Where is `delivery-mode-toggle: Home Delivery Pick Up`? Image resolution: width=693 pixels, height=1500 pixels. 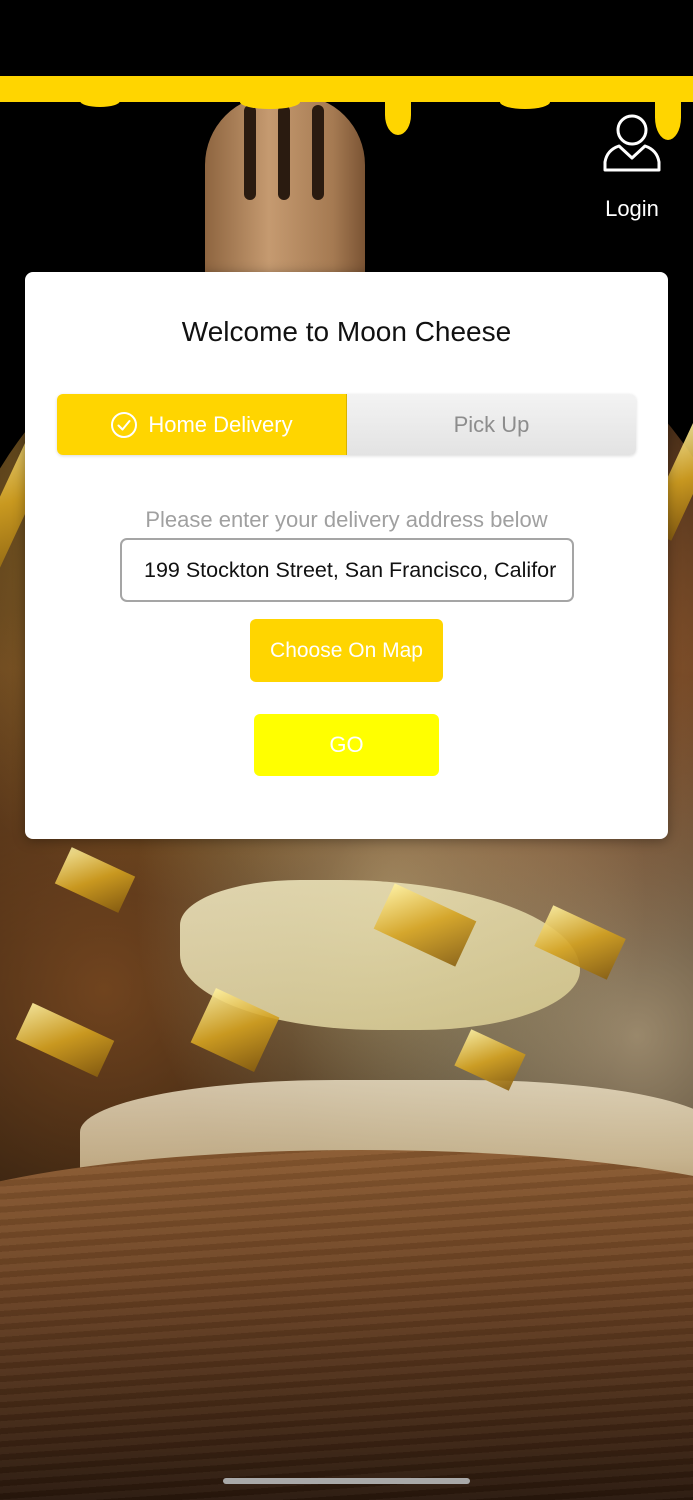 delivery-mode-toggle: Home Delivery Pick Up is located at coordinates (346, 424).